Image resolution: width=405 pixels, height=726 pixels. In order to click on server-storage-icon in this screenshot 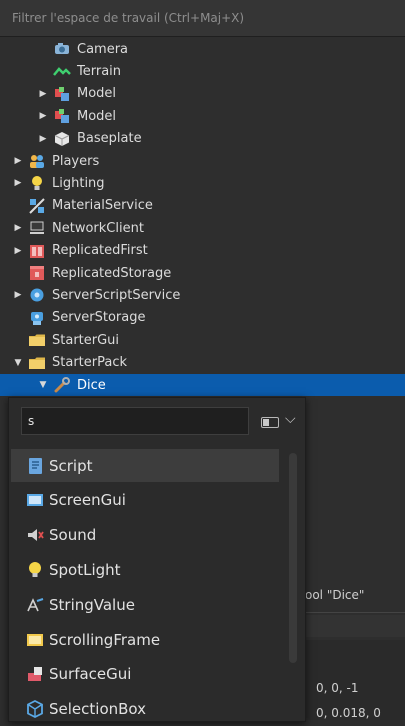, I will do `click(37, 318)`.